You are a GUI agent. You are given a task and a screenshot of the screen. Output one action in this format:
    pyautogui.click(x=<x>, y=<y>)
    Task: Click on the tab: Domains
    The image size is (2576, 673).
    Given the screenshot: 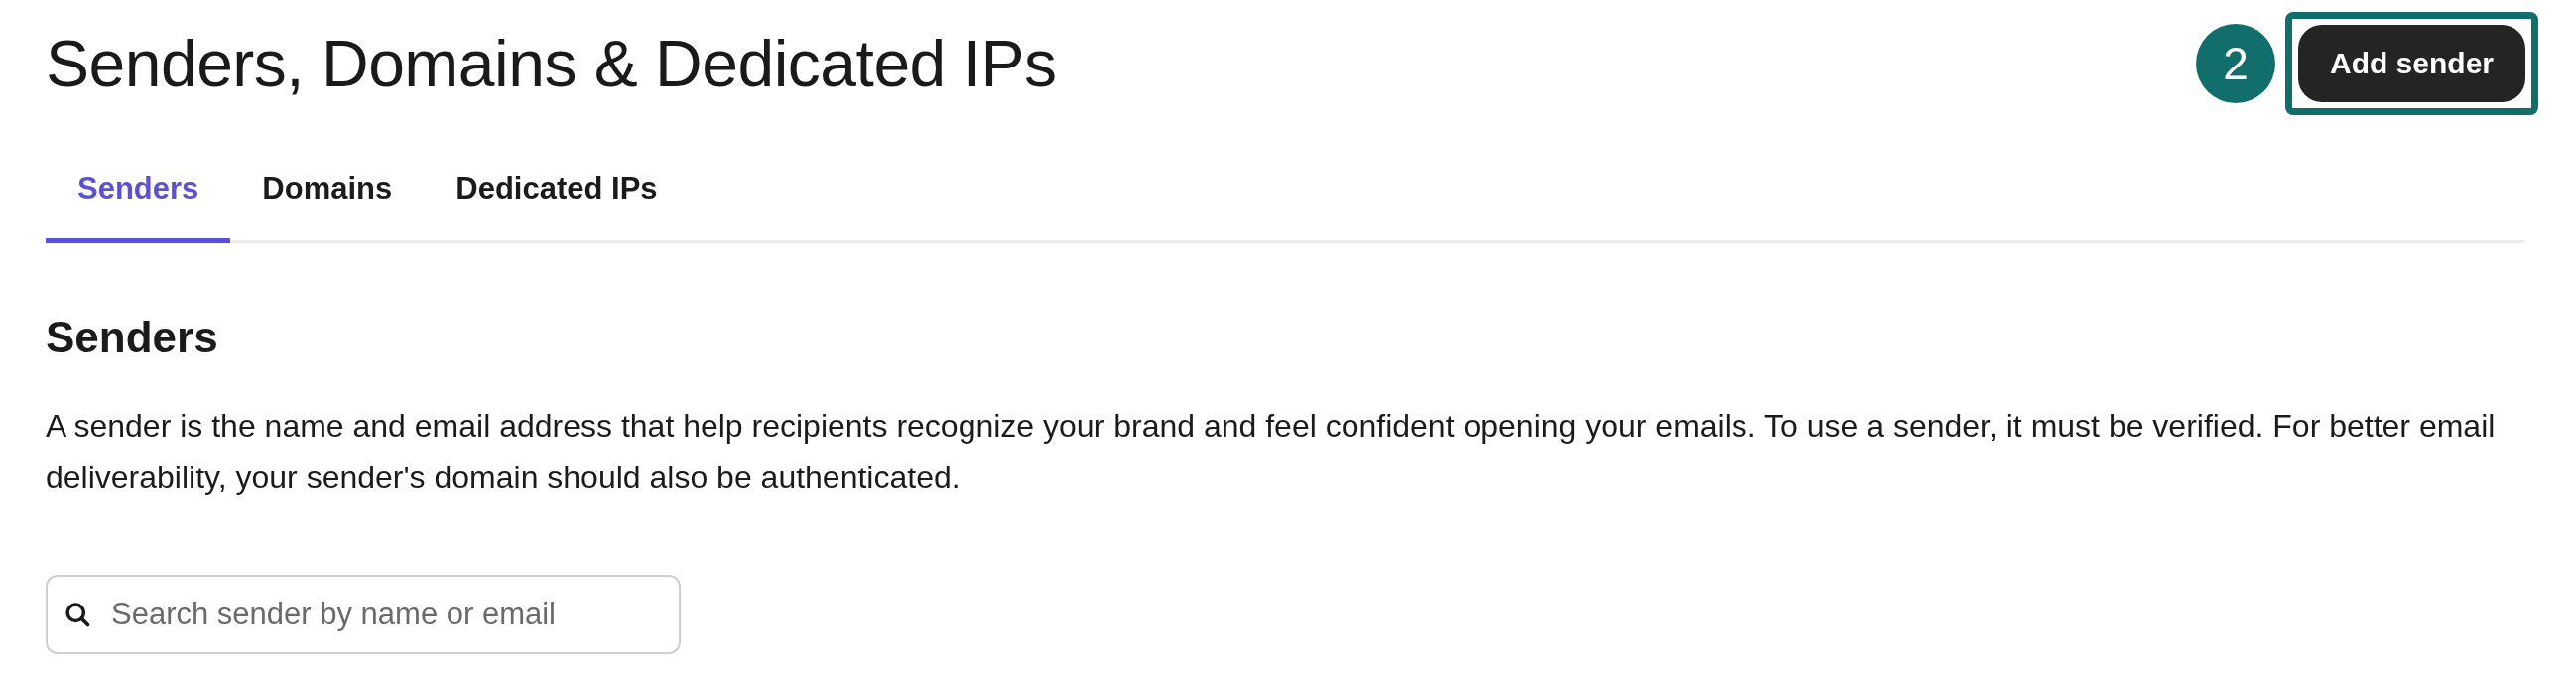 What is the action you would take?
    pyautogui.click(x=328, y=193)
    